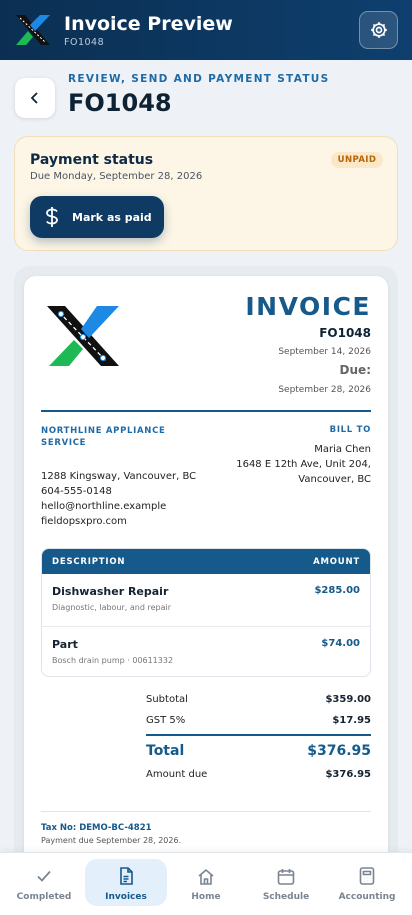 This screenshot has height=915, width=412. I want to click on item-name: Part, so click(65, 644).